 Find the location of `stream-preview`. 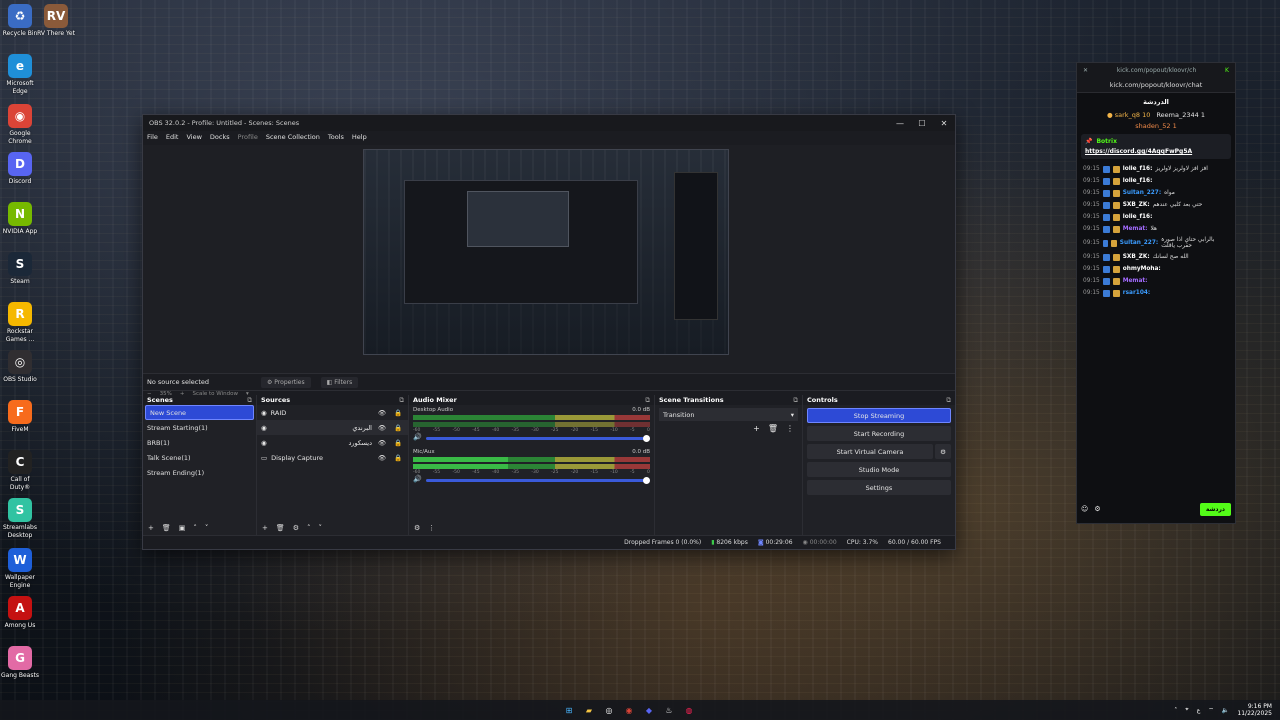

stream-preview is located at coordinates (546, 252).